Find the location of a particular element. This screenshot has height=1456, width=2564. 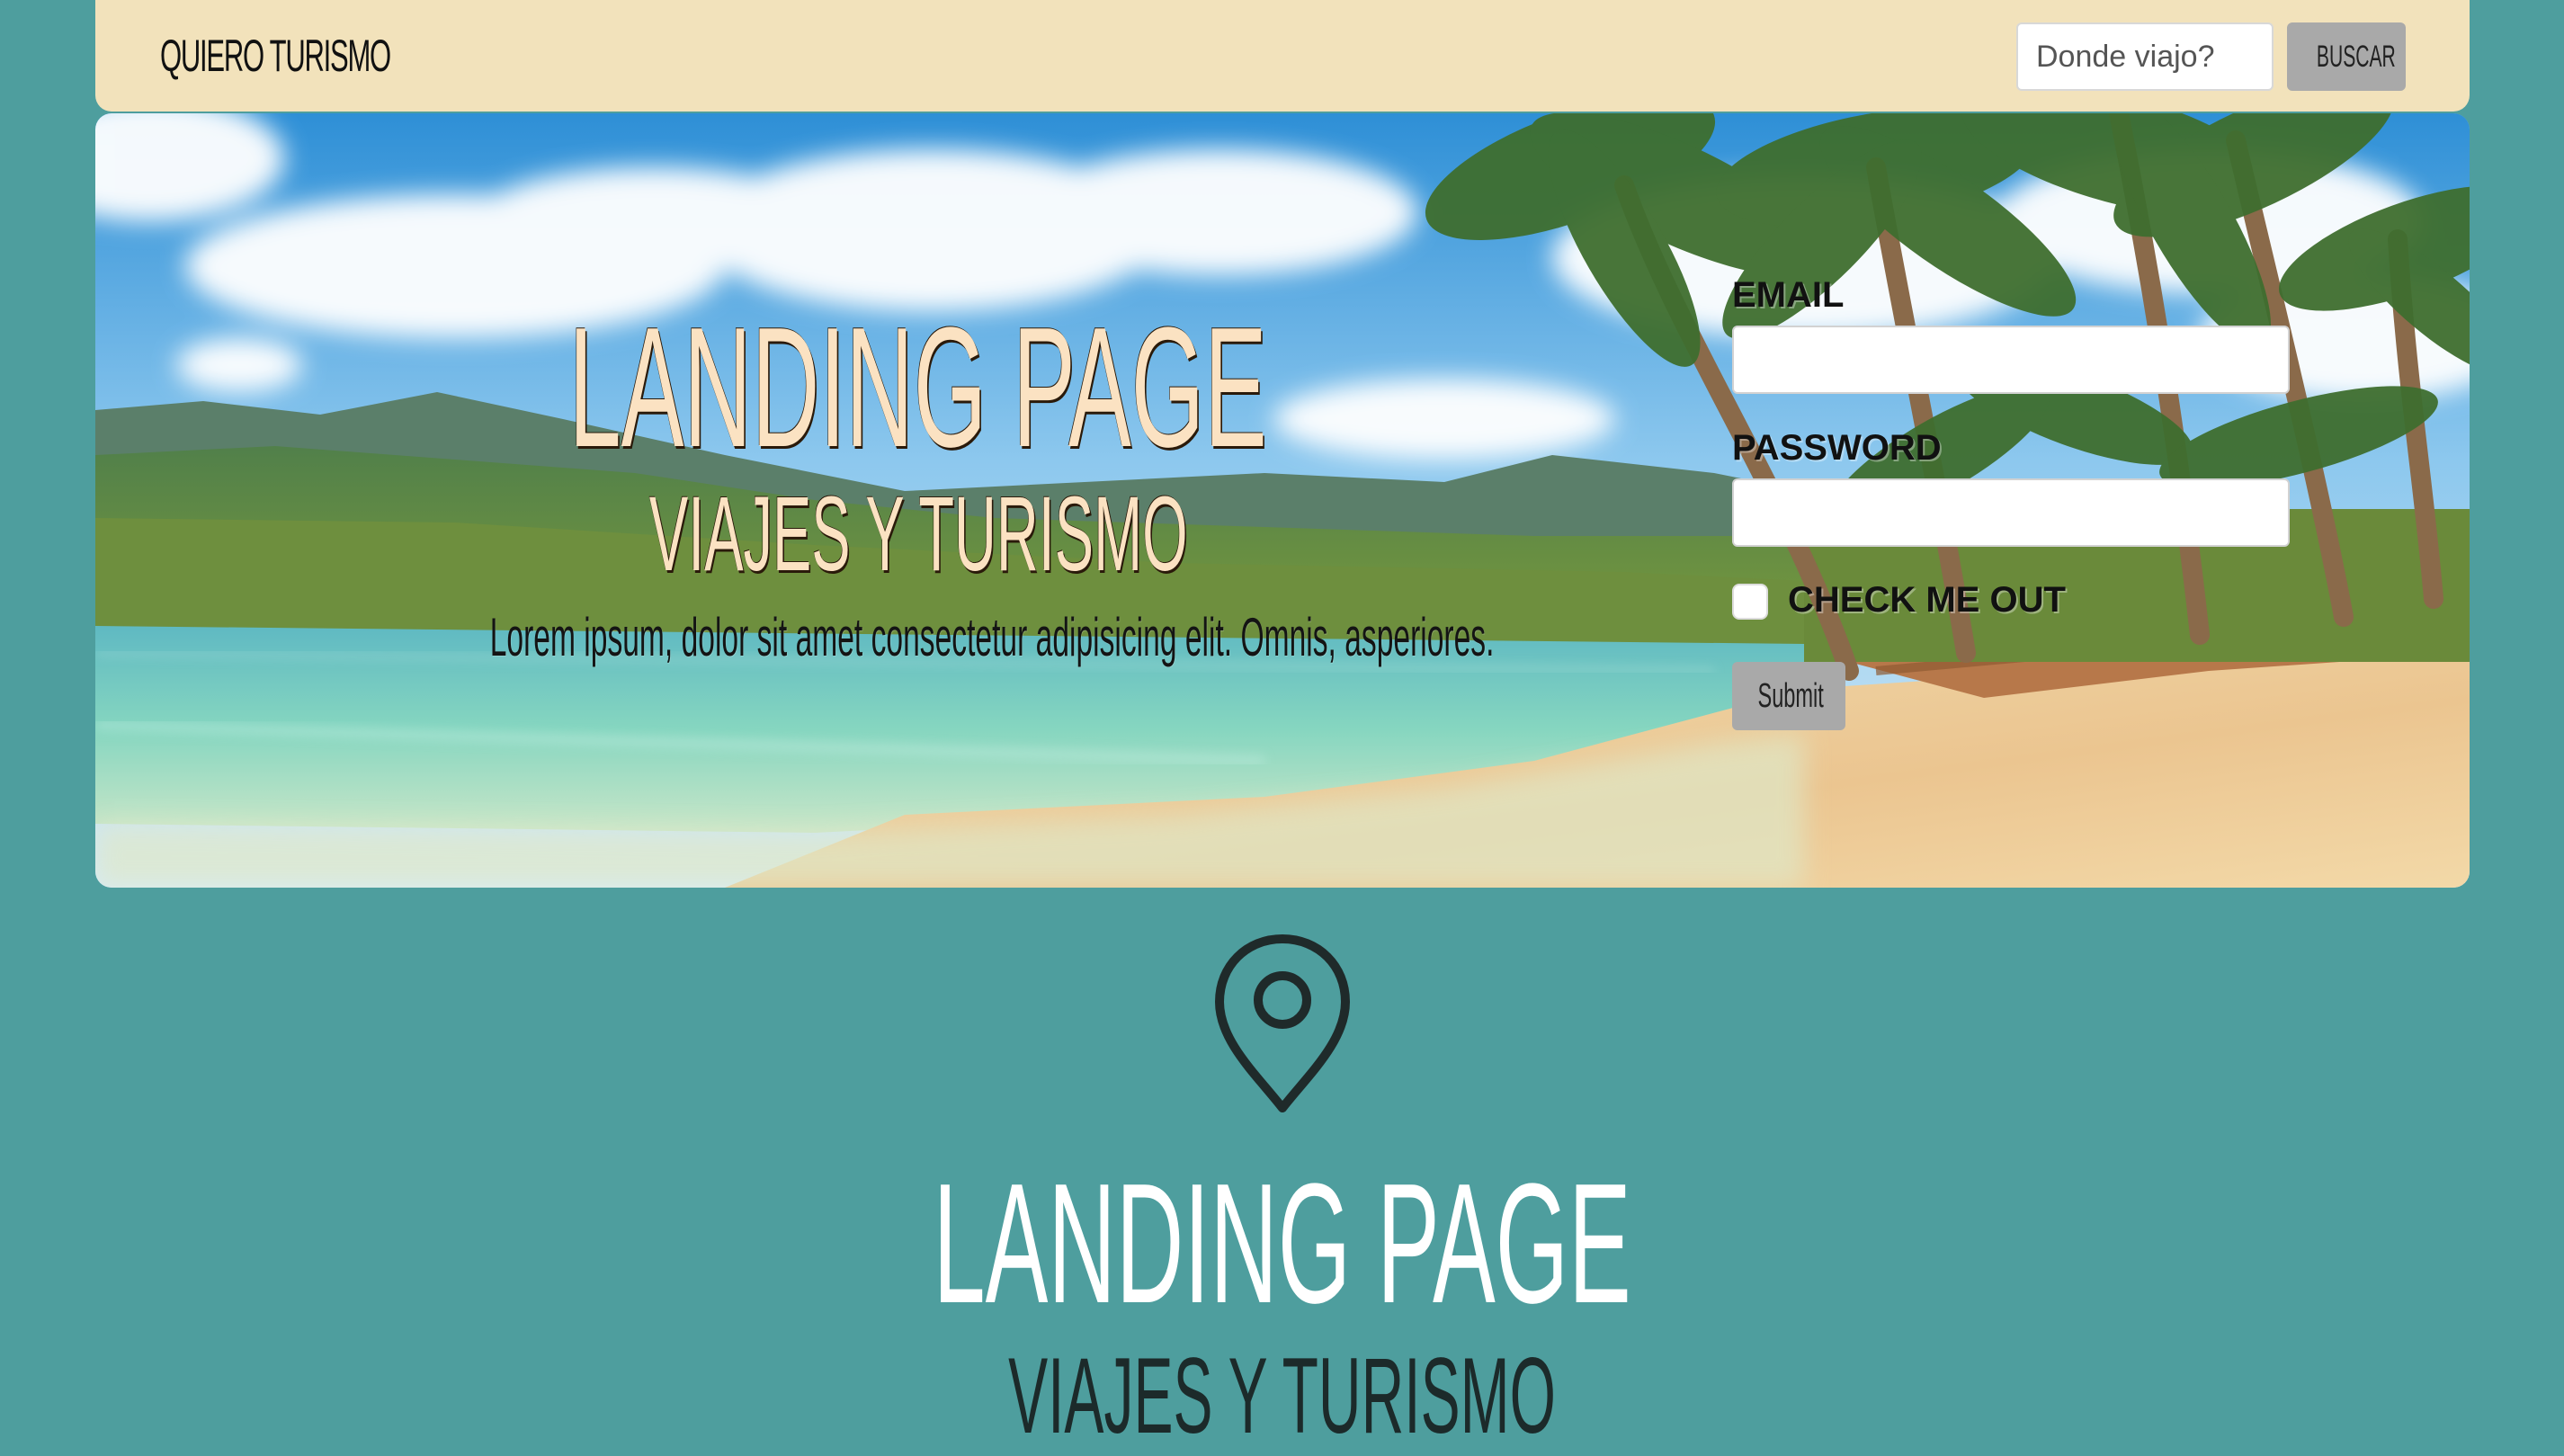

email-field is located at coordinates (2011, 360).